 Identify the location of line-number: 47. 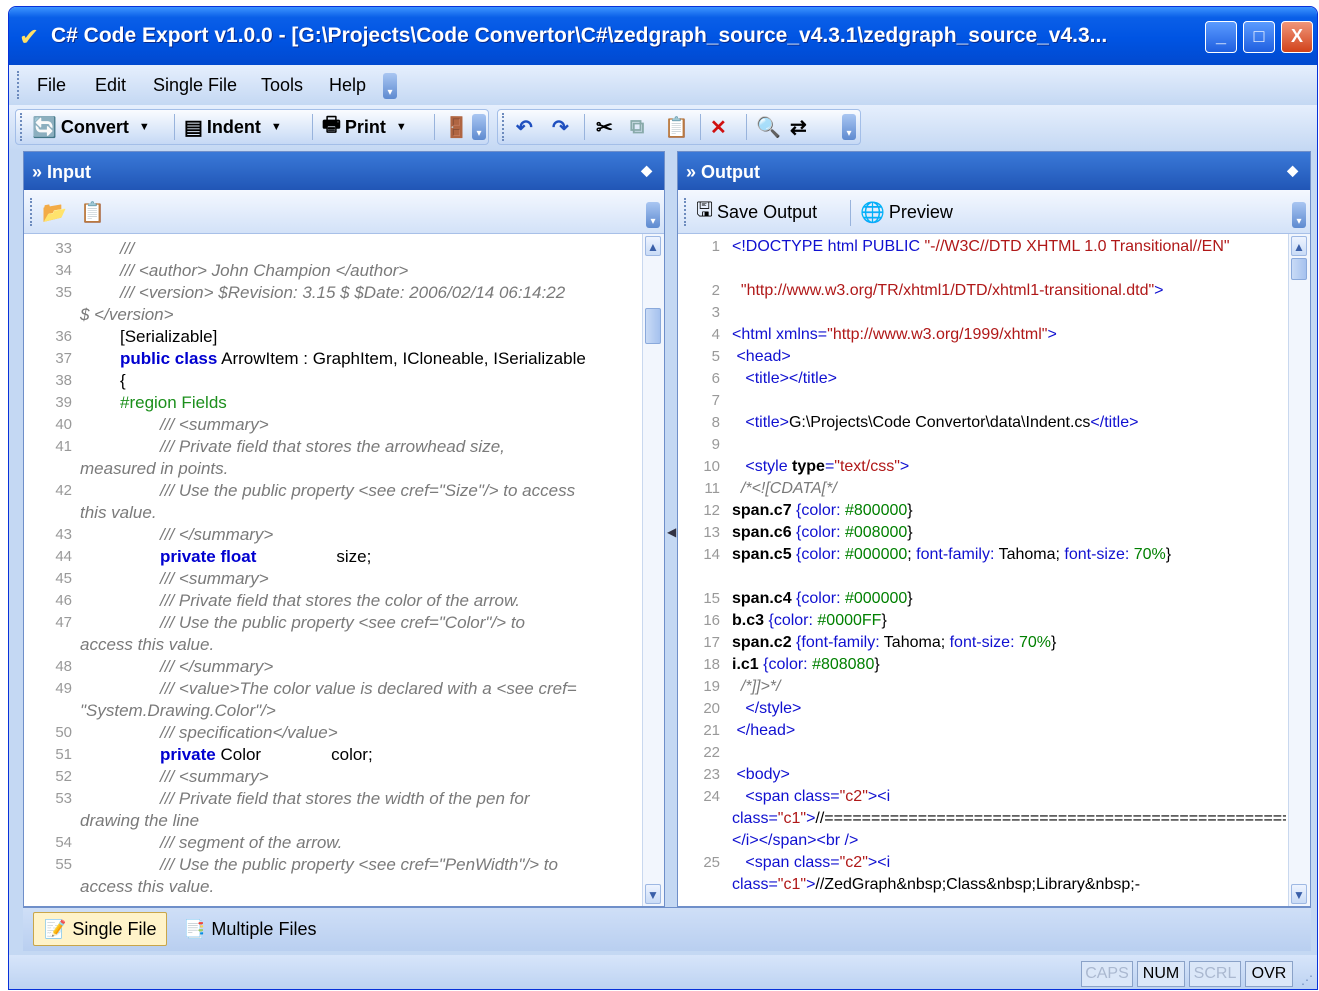
(63, 622).